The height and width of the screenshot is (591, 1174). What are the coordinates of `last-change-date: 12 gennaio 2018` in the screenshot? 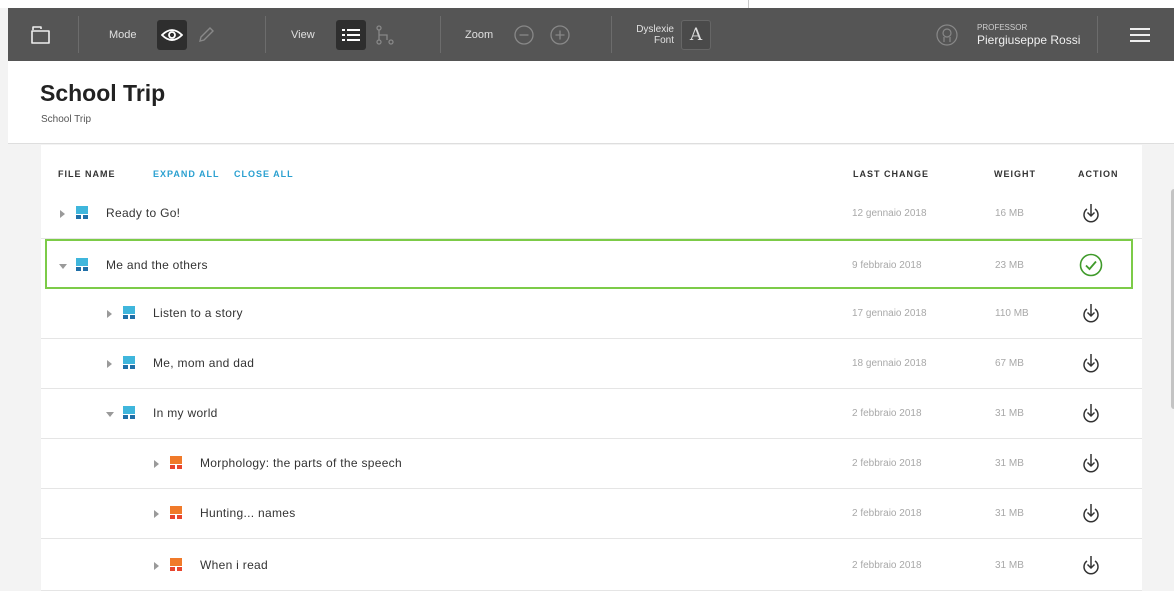 It's located at (889, 213).